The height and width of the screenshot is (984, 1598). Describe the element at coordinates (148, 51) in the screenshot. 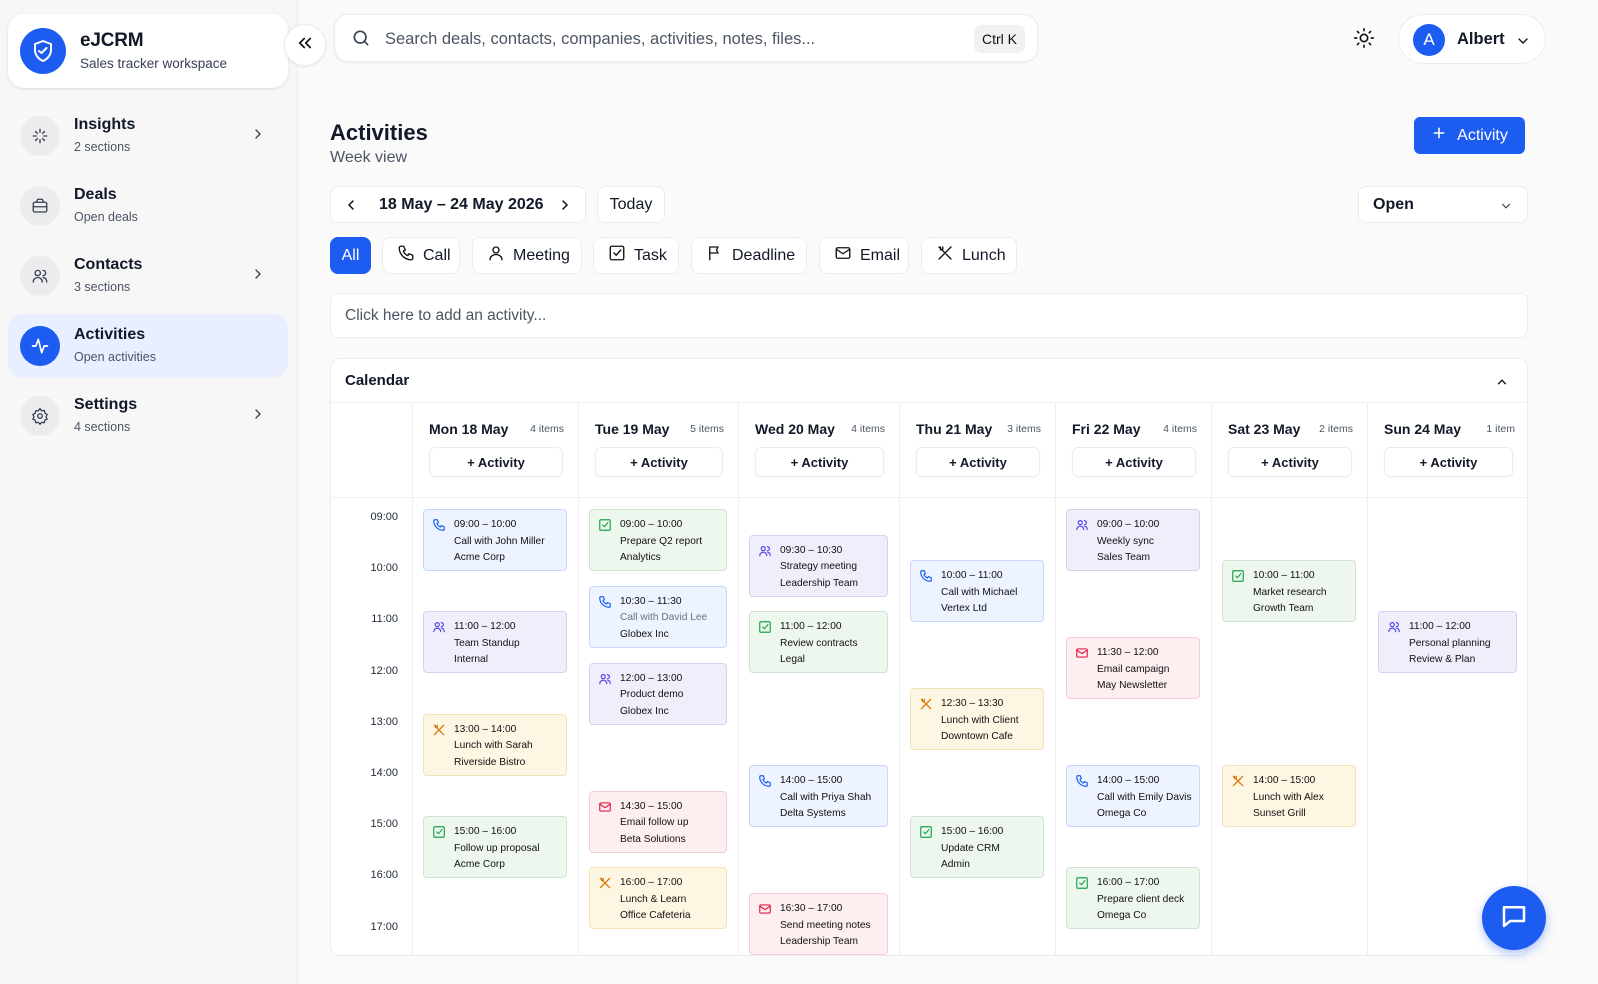

I see `brand-card: eJCRM Sales tracker workspace` at that location.